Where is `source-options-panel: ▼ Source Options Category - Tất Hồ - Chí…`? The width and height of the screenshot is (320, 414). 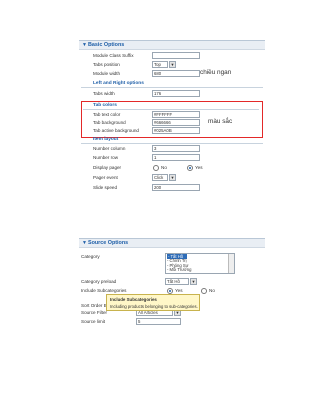 source-options-panel: ▼ Source Options Category - Tất Hồ - Chí… is located at coordinates (172, 288).